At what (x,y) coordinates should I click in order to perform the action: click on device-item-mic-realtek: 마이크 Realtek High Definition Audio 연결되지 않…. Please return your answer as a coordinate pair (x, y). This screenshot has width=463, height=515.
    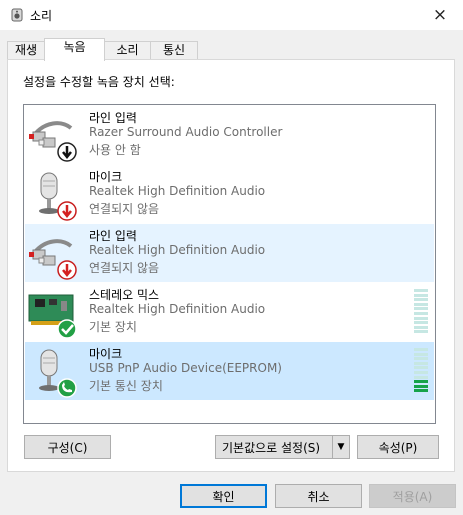
    Looking at the image, I should click on (229, 194).